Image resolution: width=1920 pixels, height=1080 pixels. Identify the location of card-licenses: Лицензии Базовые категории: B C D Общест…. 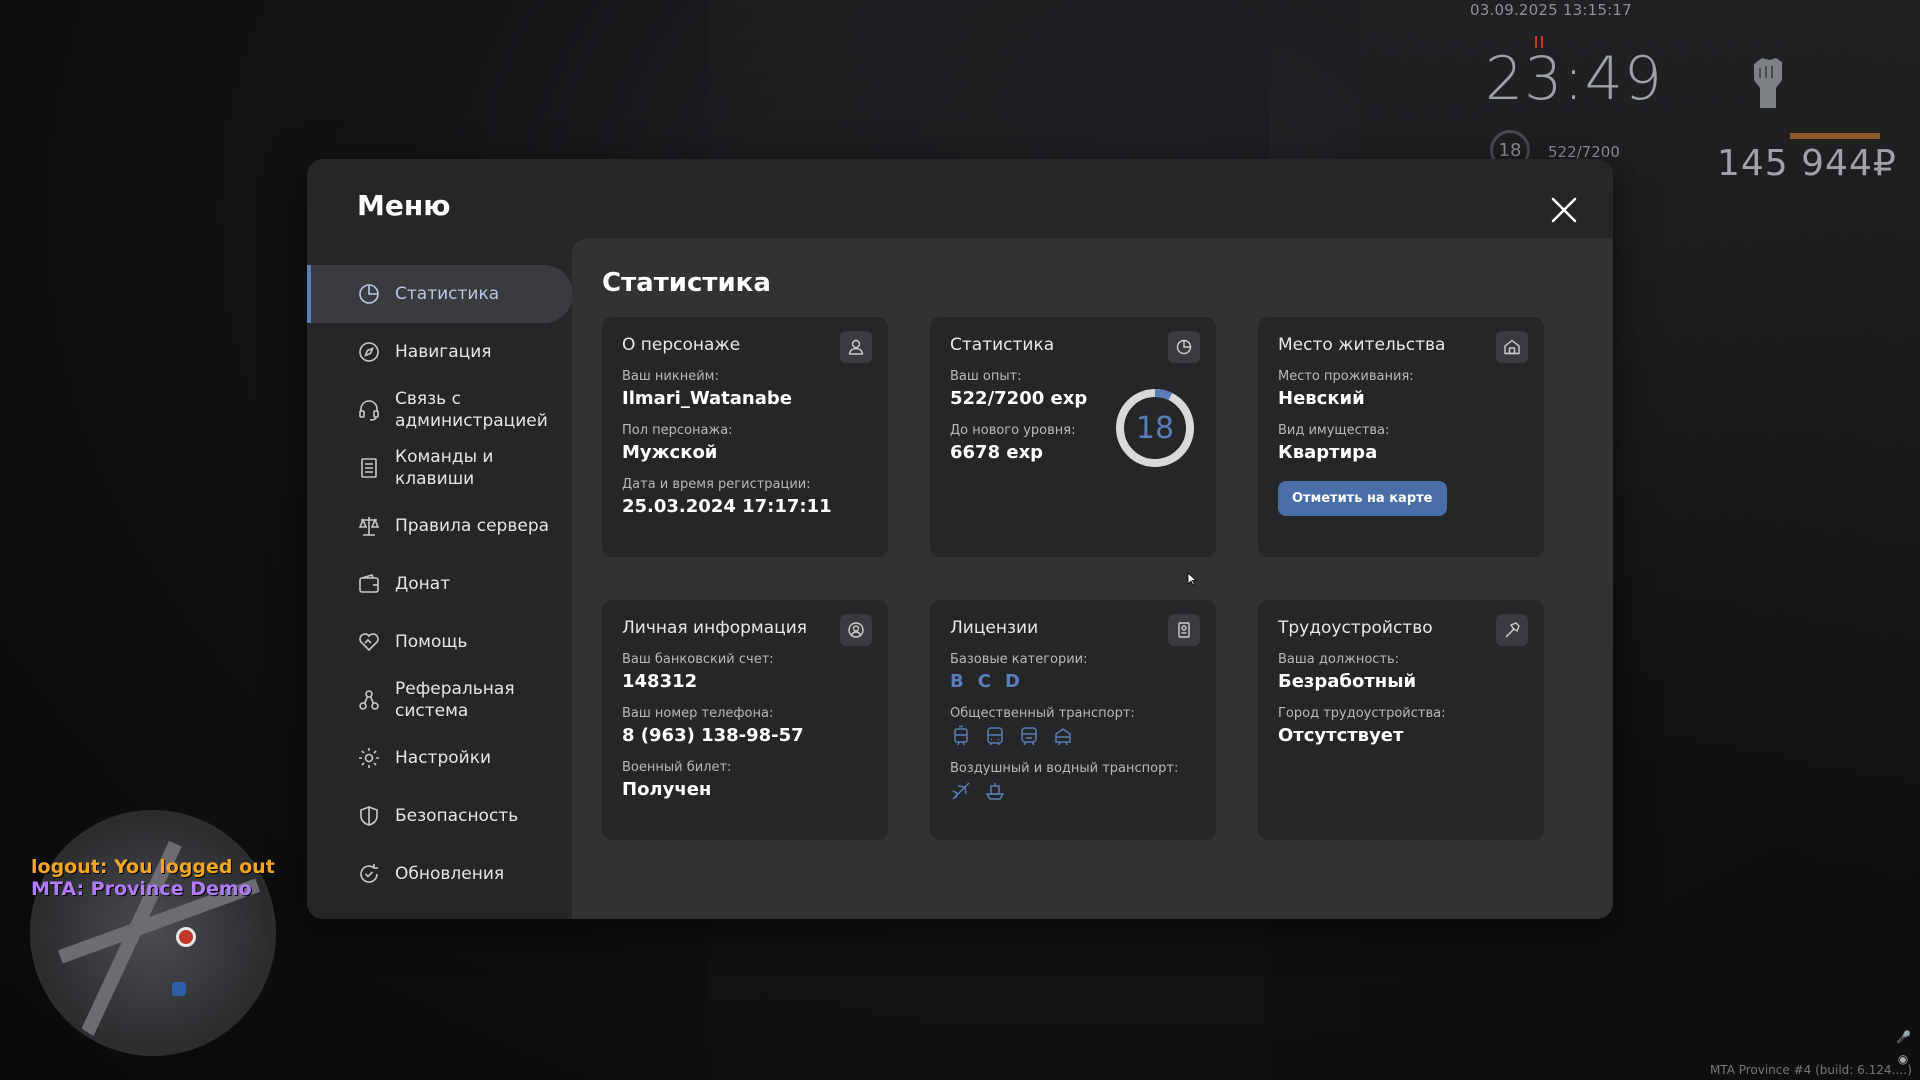
(1073, 720).